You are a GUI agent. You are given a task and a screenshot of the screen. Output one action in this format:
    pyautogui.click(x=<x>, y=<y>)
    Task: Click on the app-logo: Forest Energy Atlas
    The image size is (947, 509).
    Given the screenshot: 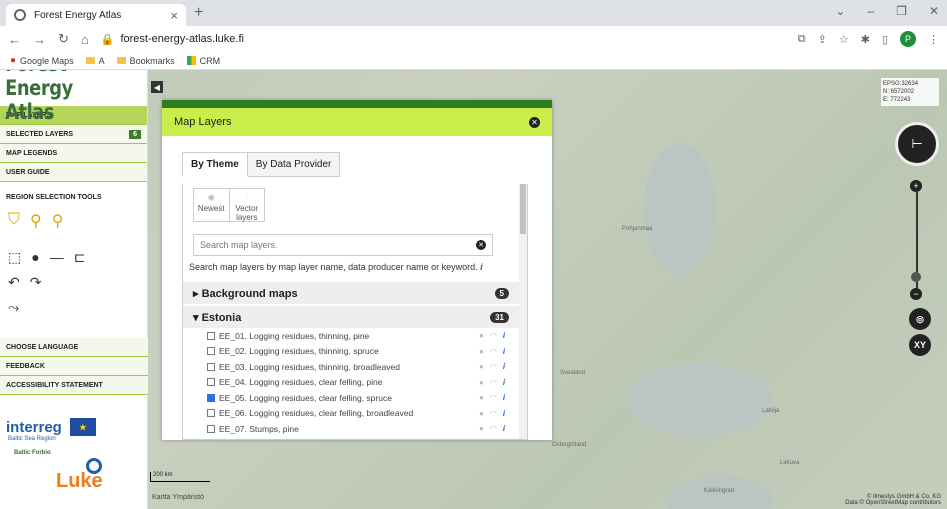 What is the action you would take?
    pyautogui.click(x=62, y=97)
    